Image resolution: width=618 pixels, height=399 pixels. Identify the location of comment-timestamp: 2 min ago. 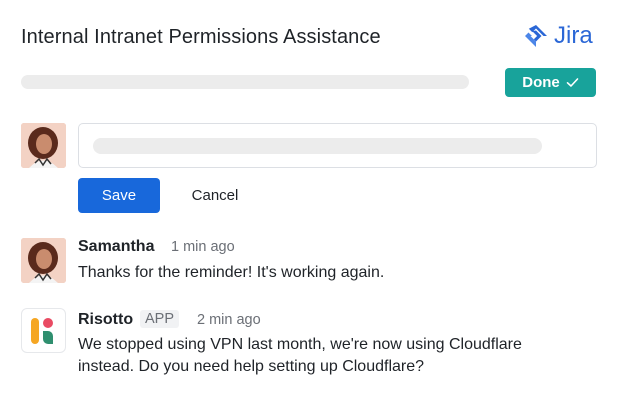
(229, 320).